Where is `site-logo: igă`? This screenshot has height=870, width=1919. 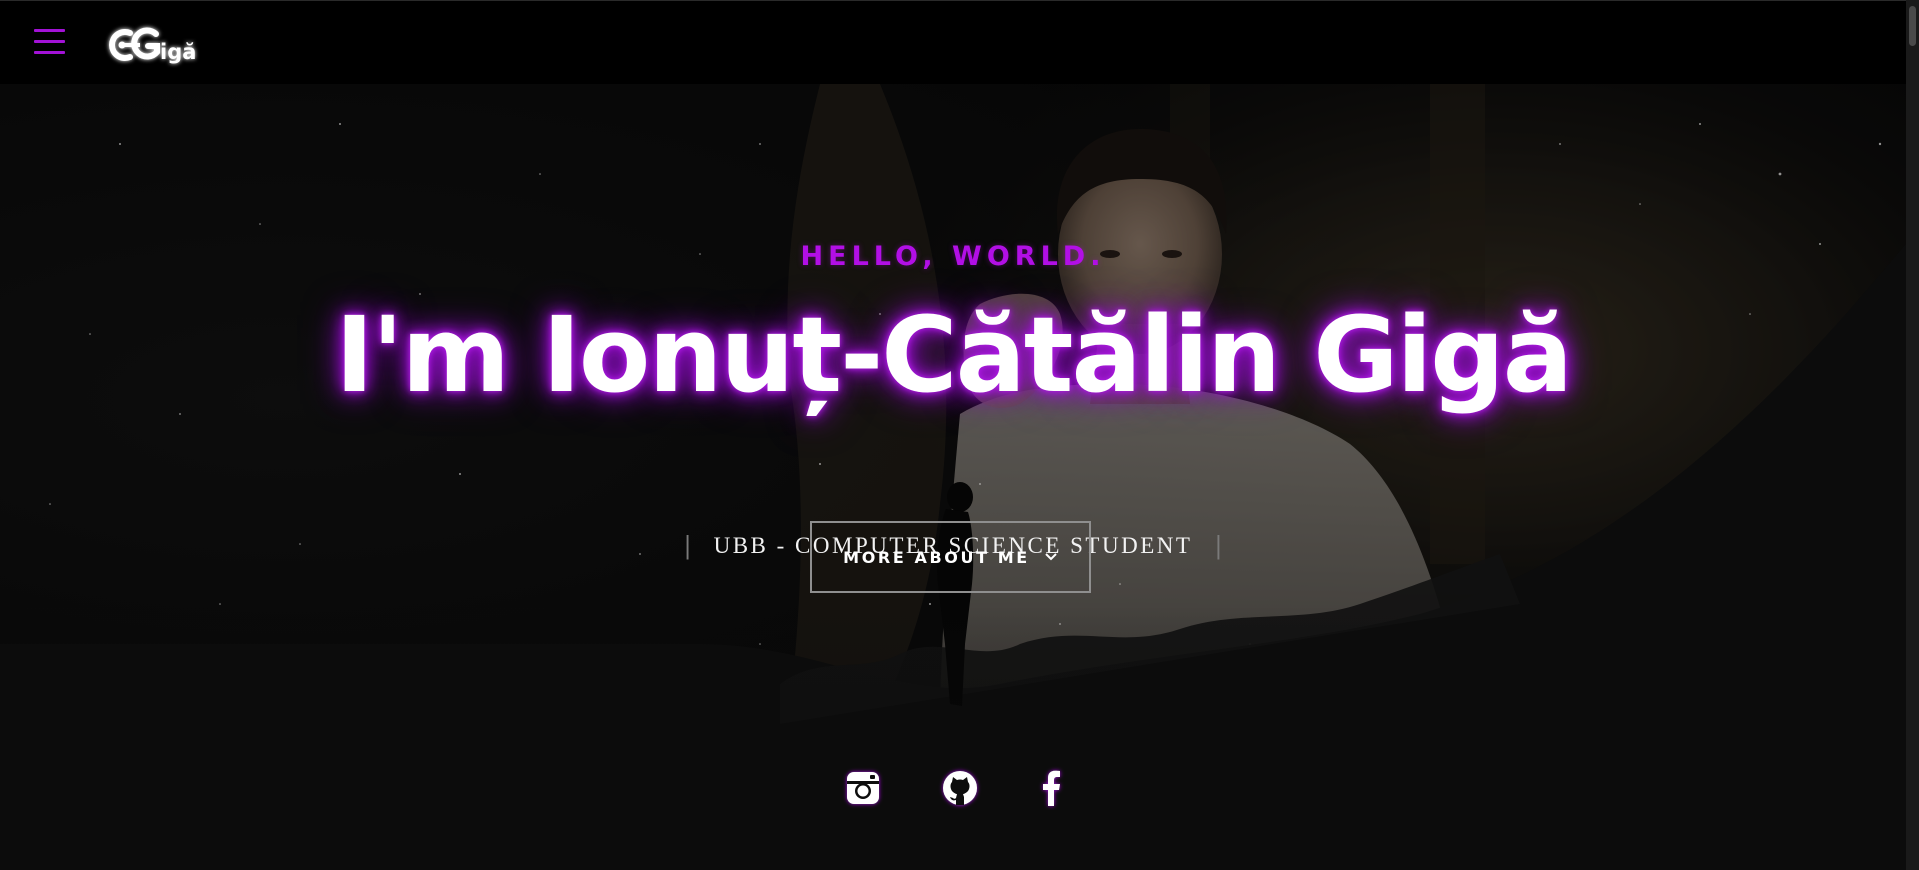 site-logo: igă is located at coordinates (158, 45).